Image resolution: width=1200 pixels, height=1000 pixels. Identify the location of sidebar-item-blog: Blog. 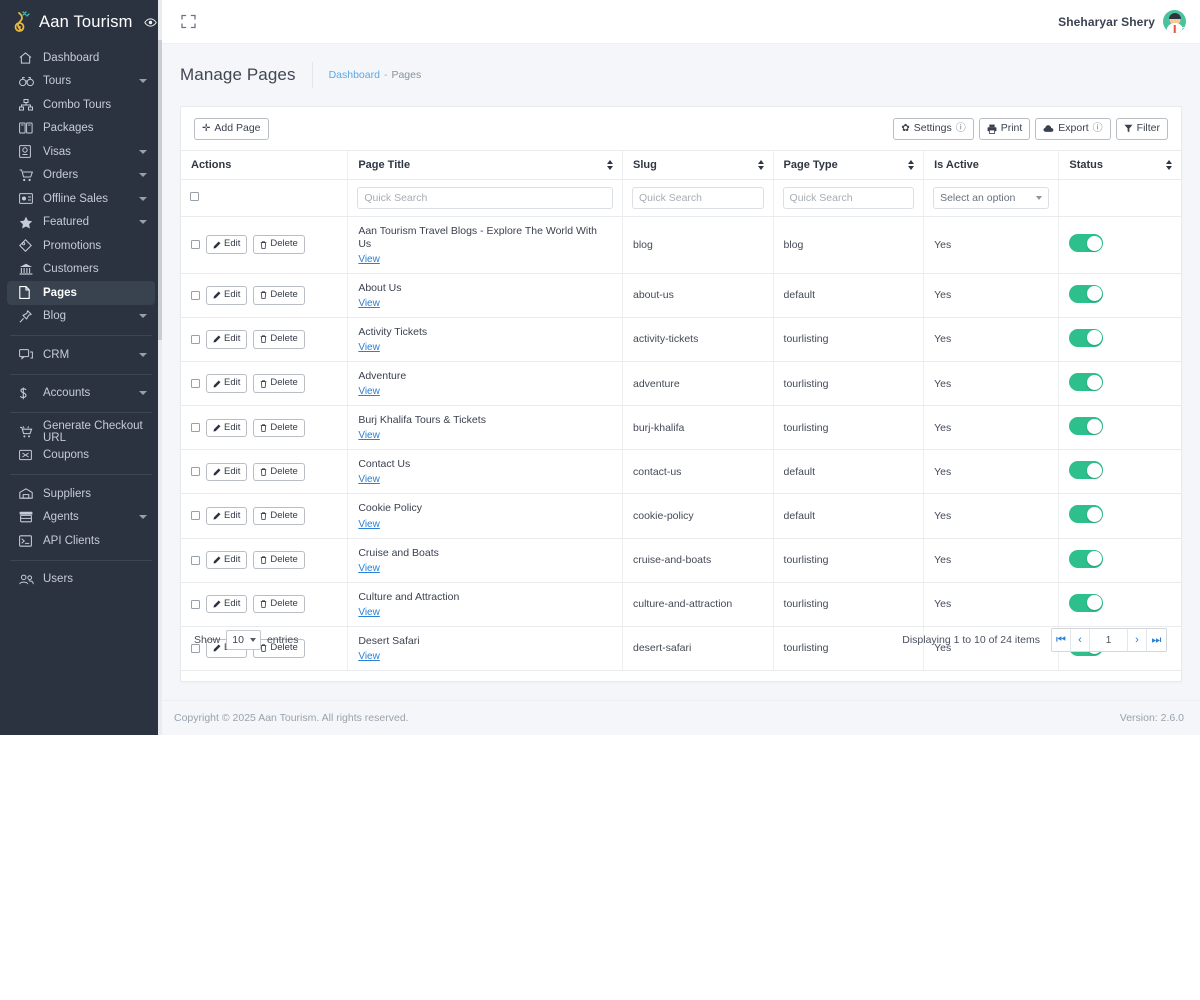
(81, 317).